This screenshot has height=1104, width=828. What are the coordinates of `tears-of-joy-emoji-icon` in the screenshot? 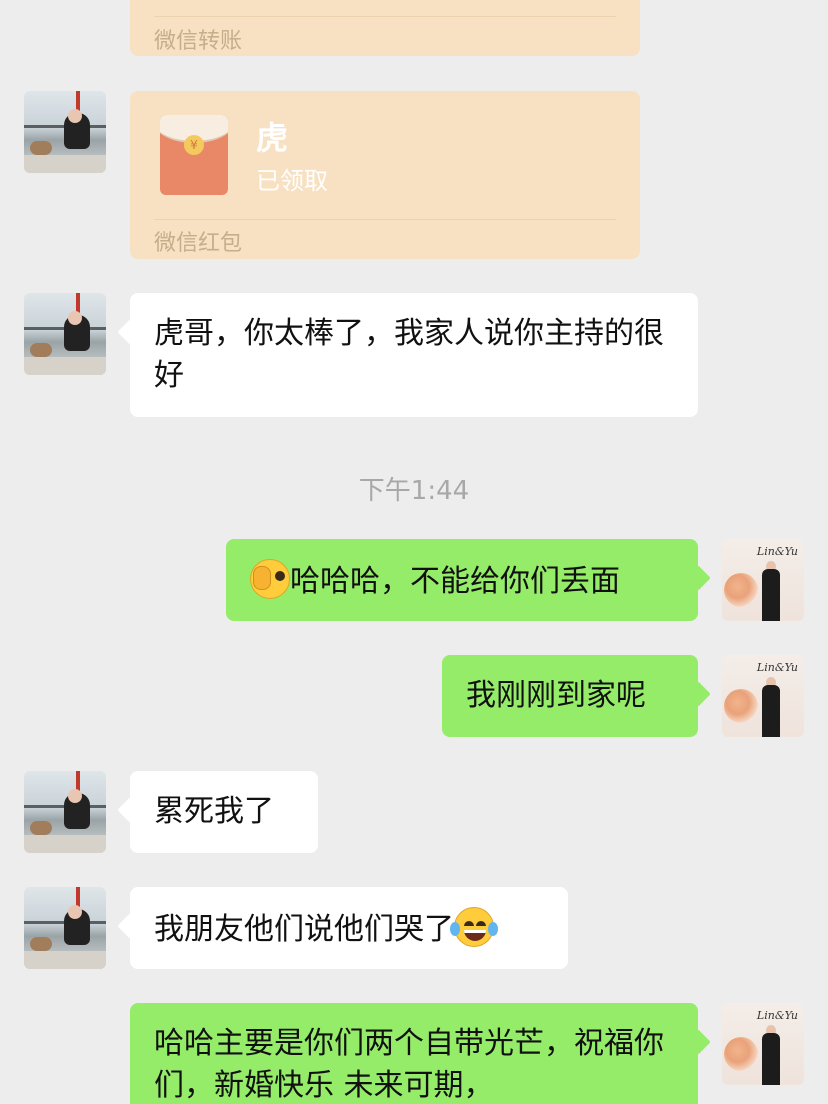 It's located at (474, 927).